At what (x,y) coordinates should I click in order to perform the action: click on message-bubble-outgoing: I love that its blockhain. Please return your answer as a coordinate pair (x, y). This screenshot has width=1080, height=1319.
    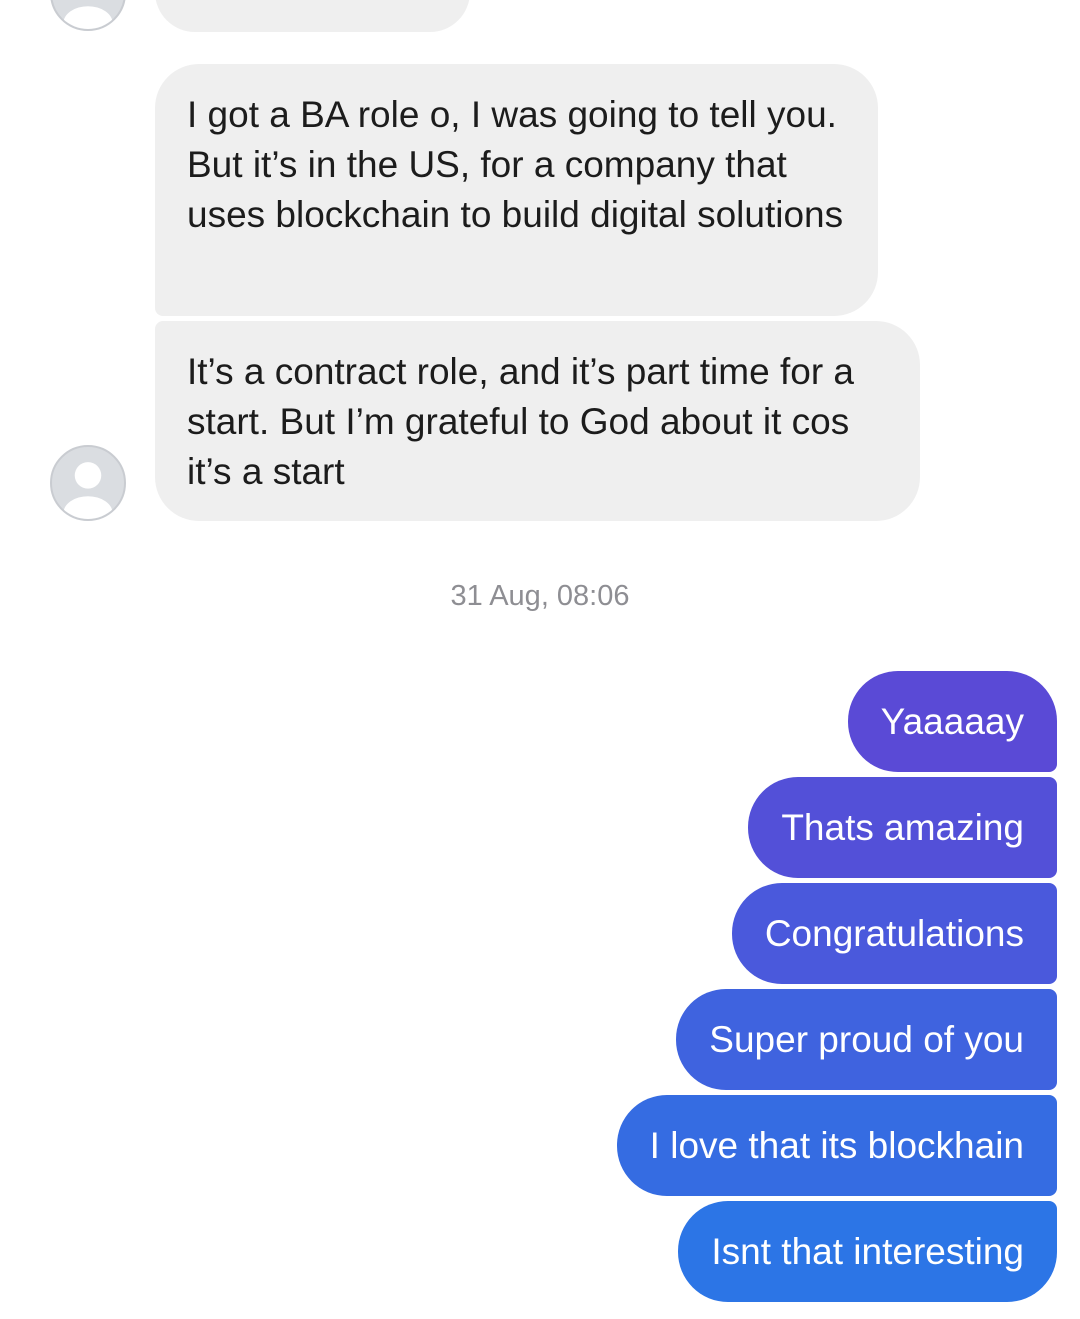
    Looking at the image, I should click on (836, 1145).